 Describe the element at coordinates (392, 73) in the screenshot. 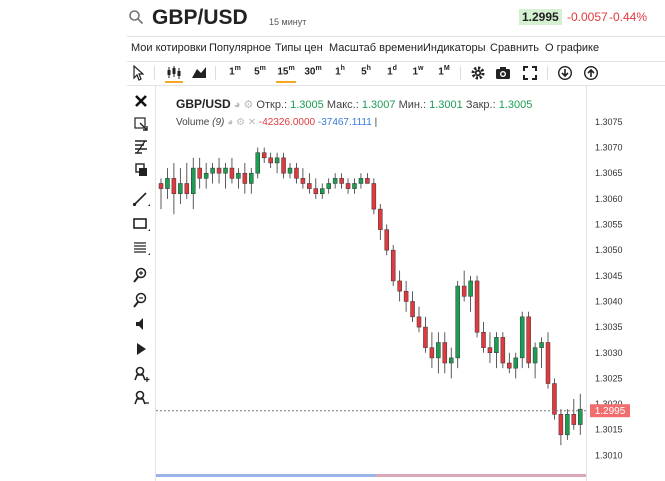

I see `timeframe-1d: 1d` at that location.